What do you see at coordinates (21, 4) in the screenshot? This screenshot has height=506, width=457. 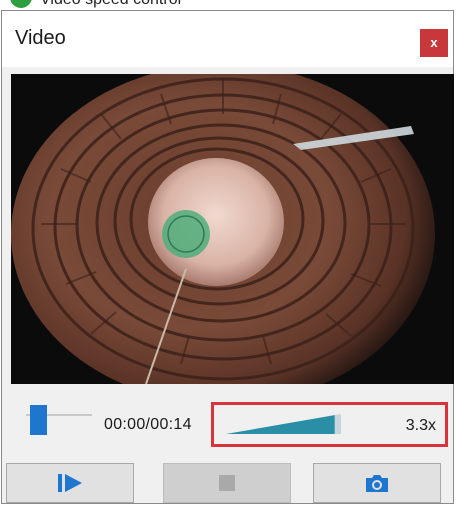 I see `caption-step-icon` at bounding box center [21, 4].